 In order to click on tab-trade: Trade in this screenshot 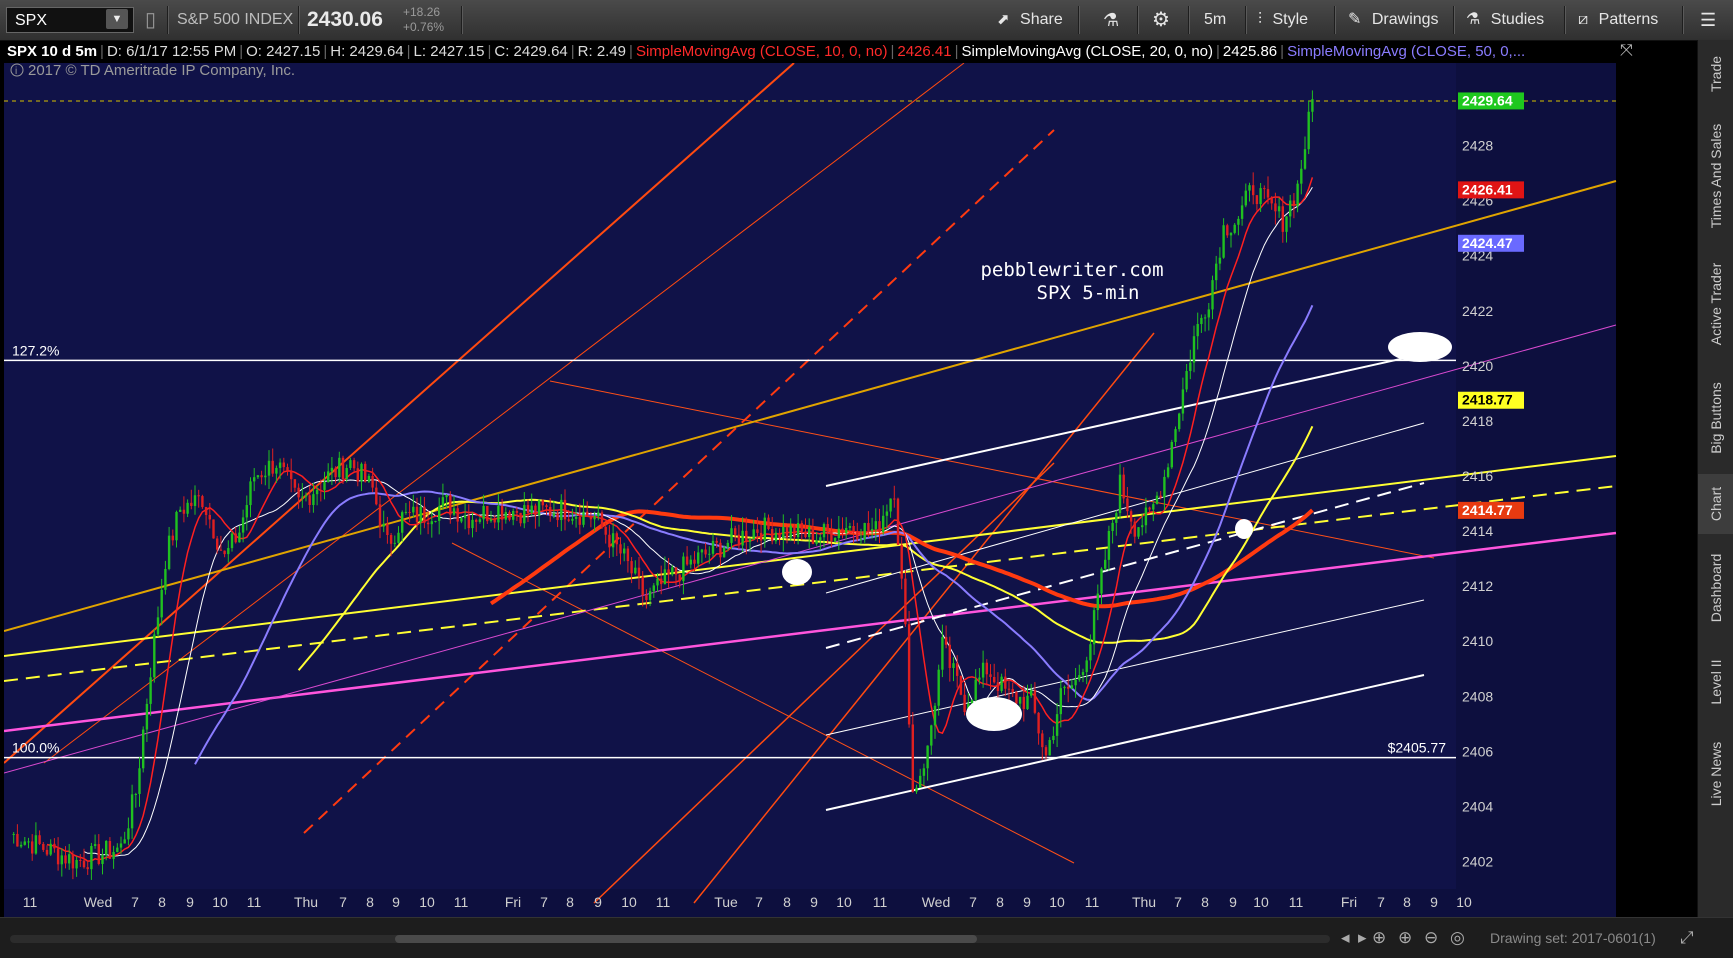, I will do `click(1715, 74)`.